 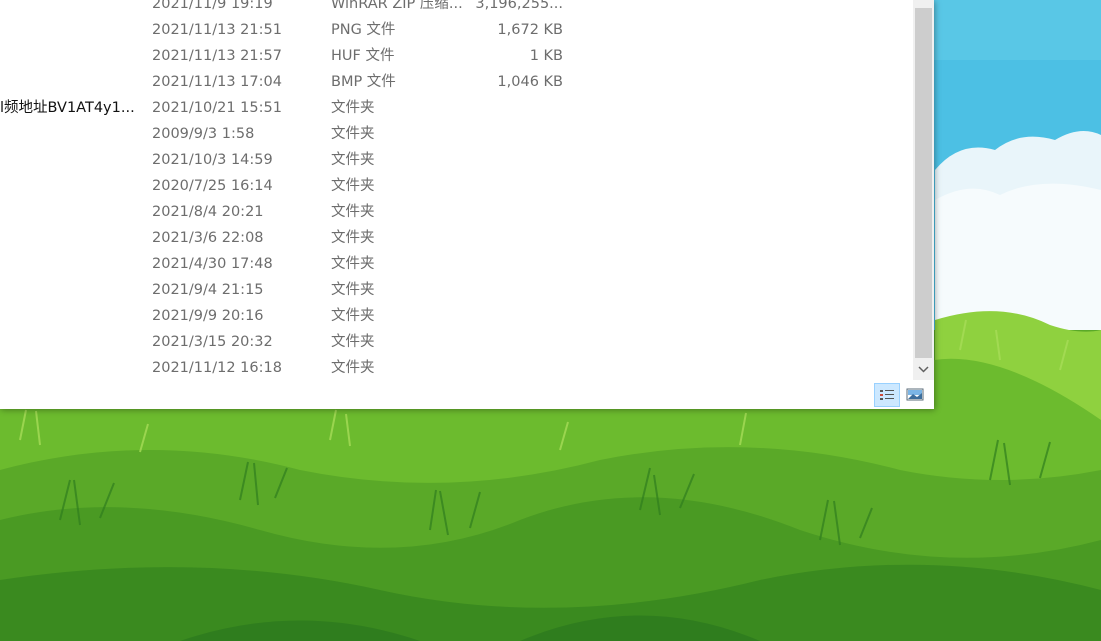 I want to click on file-date: 2021/11/9 19:19, so click(x=212, y=6).